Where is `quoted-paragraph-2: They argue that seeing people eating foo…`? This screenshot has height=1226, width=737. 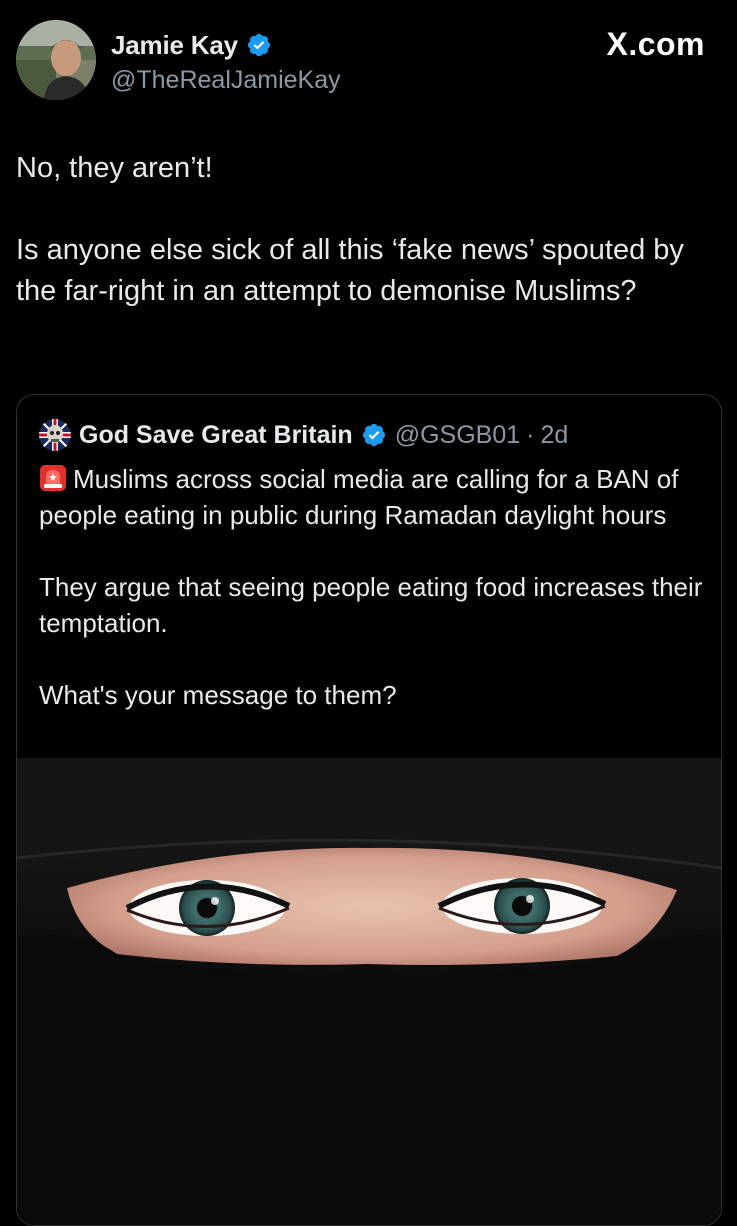
quoted-paragraph-2: They argue that seeing people eating foo… is located at coordinates (371, 605).